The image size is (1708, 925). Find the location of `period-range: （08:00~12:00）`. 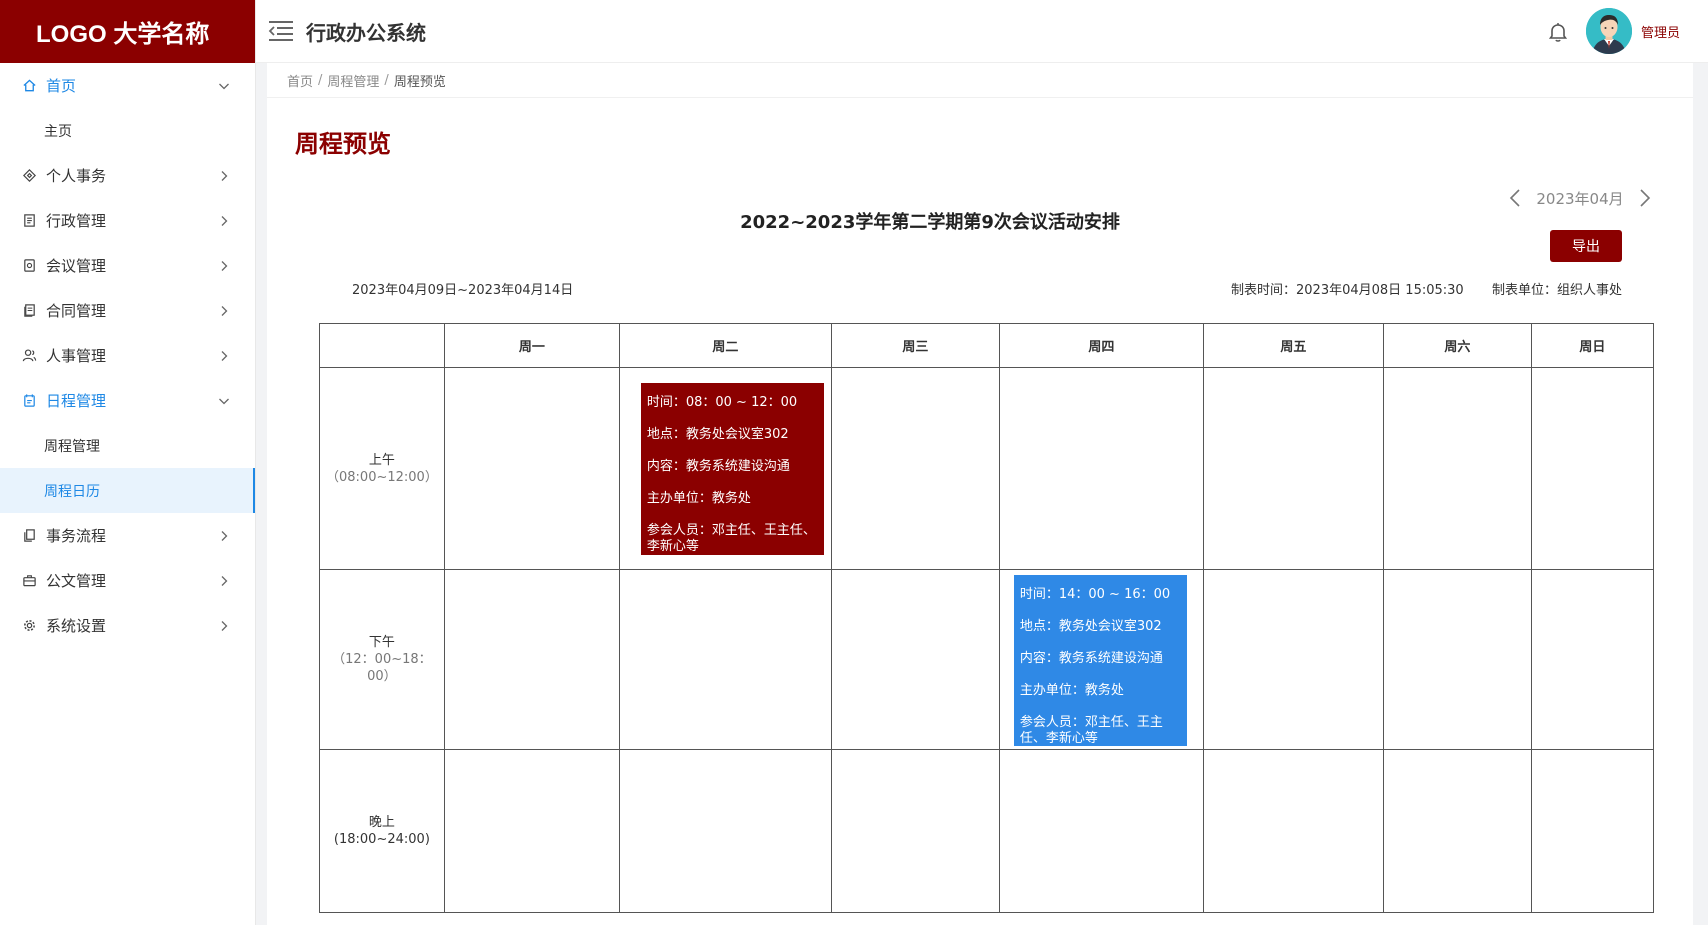

period-range: （08:00~12:00） is located at coordinates (382, 477).